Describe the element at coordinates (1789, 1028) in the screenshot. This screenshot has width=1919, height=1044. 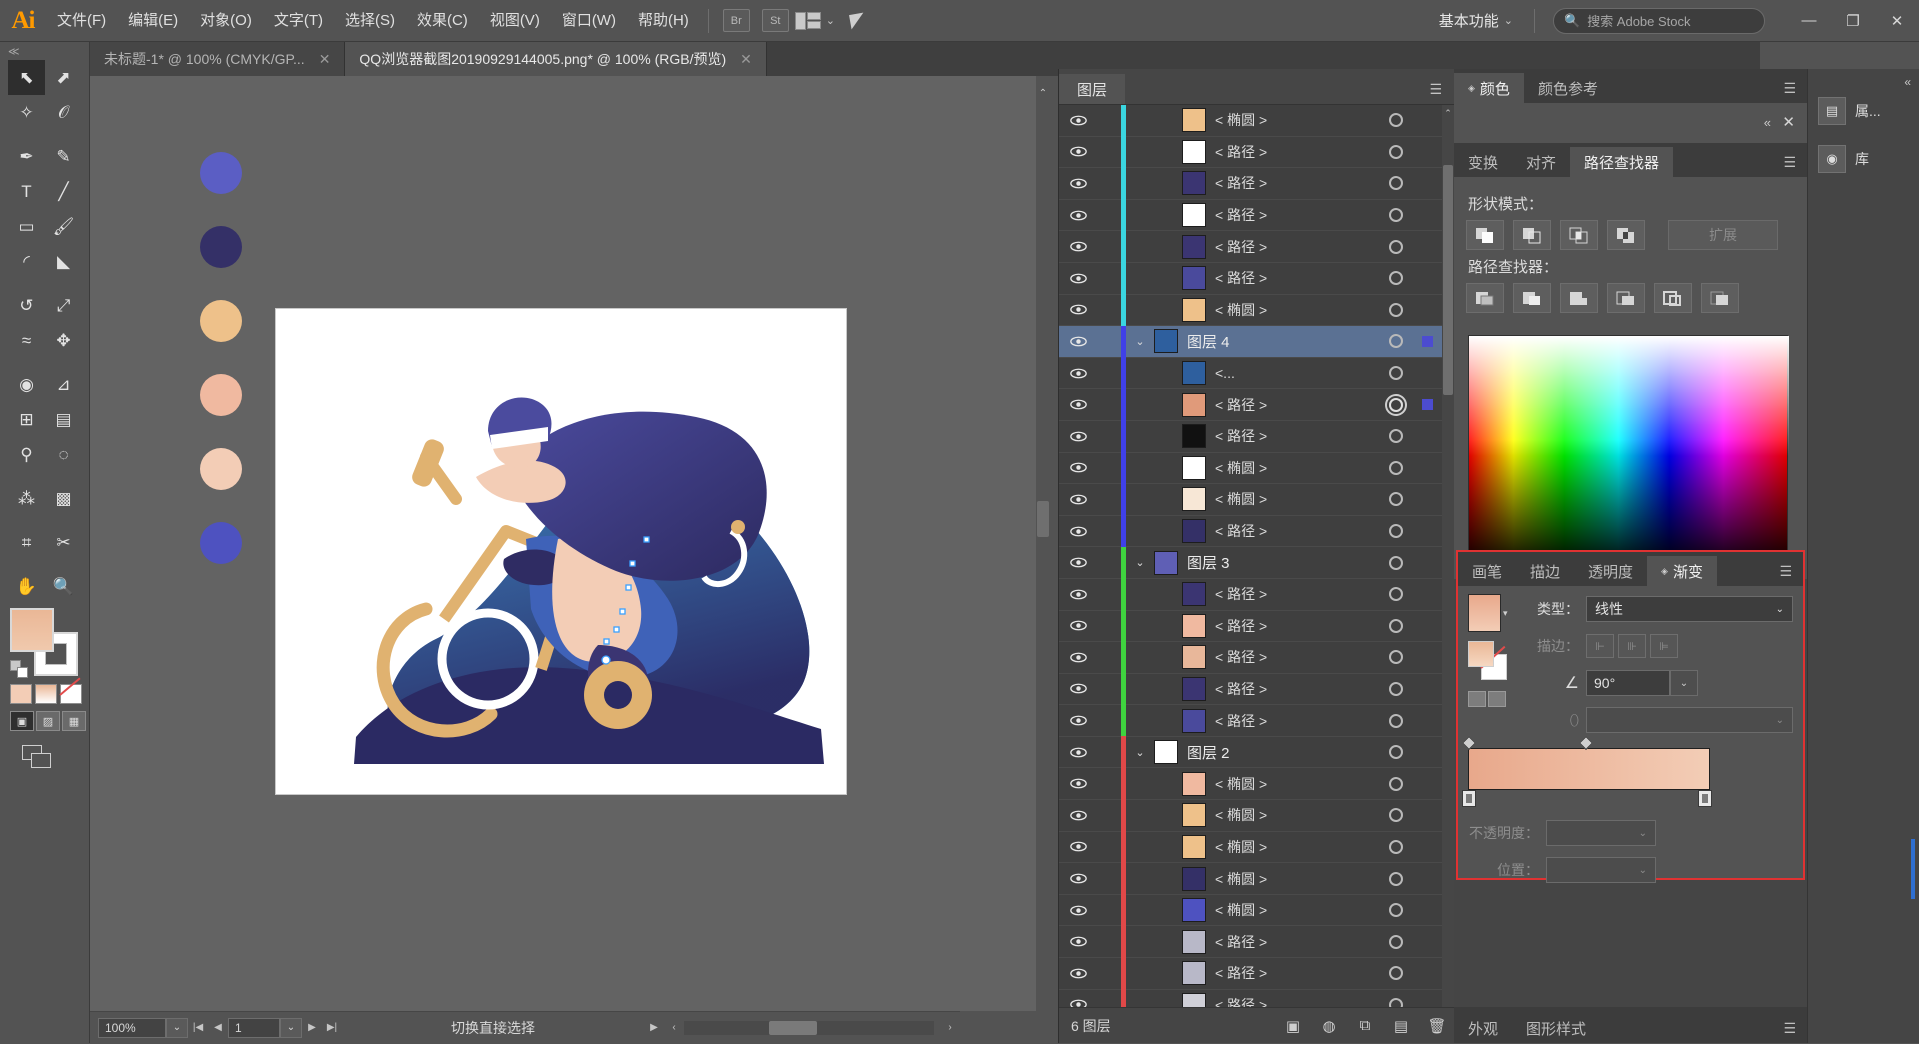
I see `appearance-panel-menu-icon: ☰` at that location.